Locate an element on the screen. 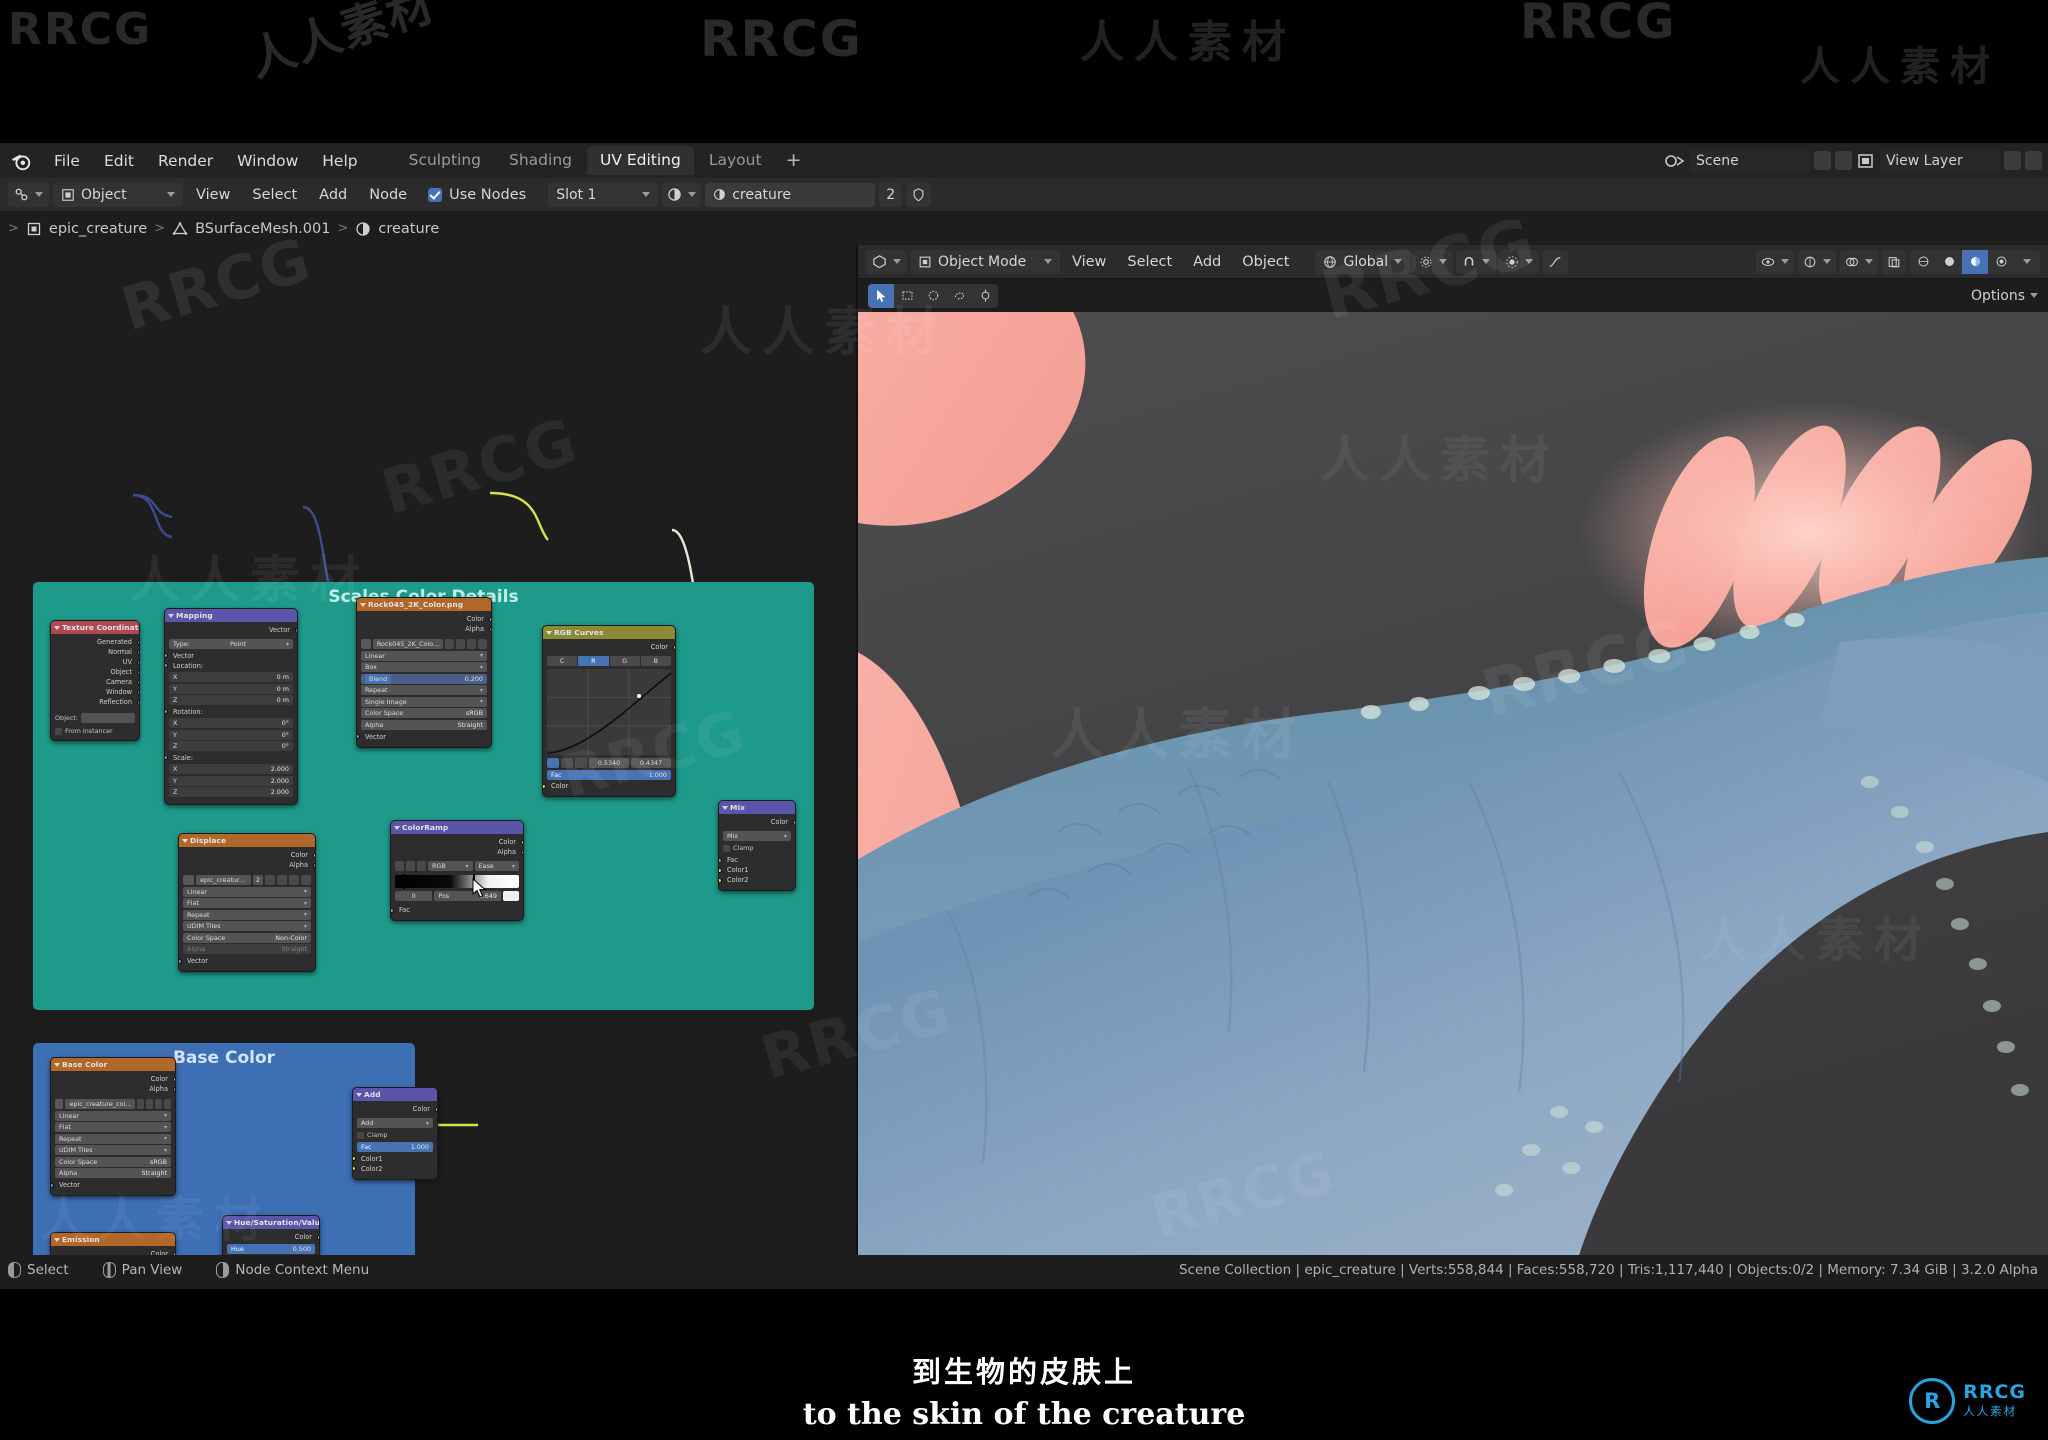 This screenshot has height=1440, width=2048. breadcrumb-item-object: epic_creature is located at coordinates (98, 229).